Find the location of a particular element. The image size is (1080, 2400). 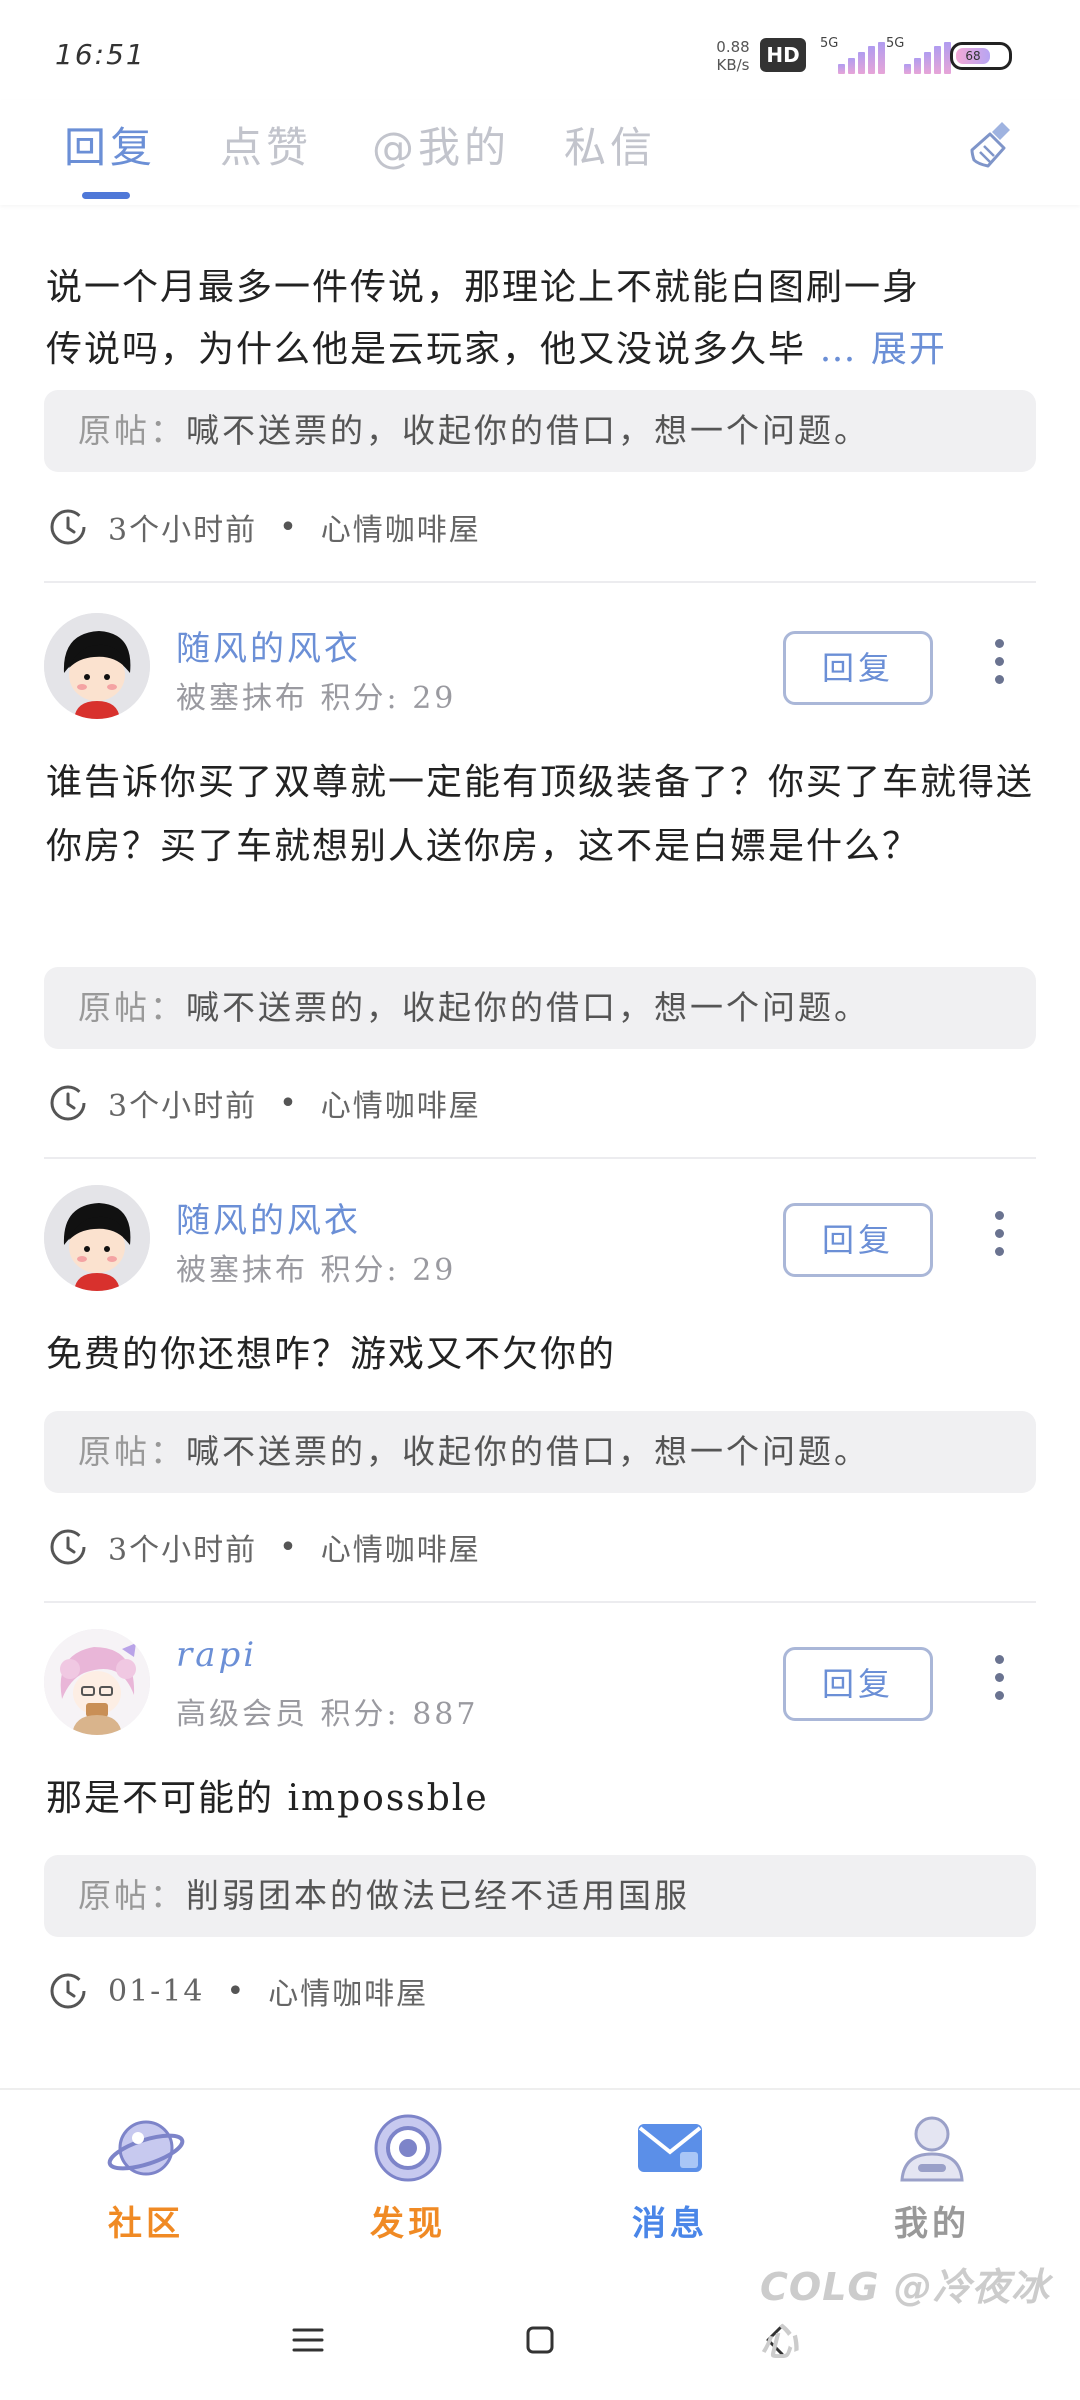

battery-icon: 68 is located at coordinates (981, 56).